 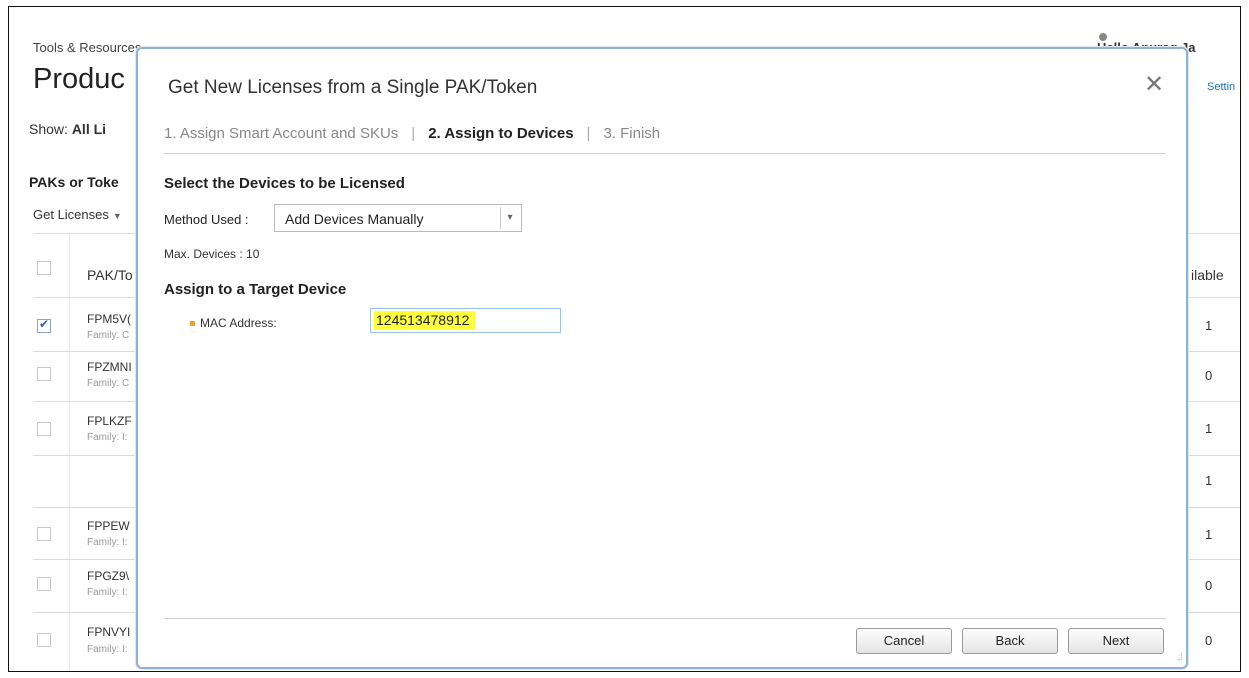 What do you see at coordinates (255, 289) in the screenshot?
I see `section-title-target-device: Assign to a Target Device` at bounding box center [255, 289].